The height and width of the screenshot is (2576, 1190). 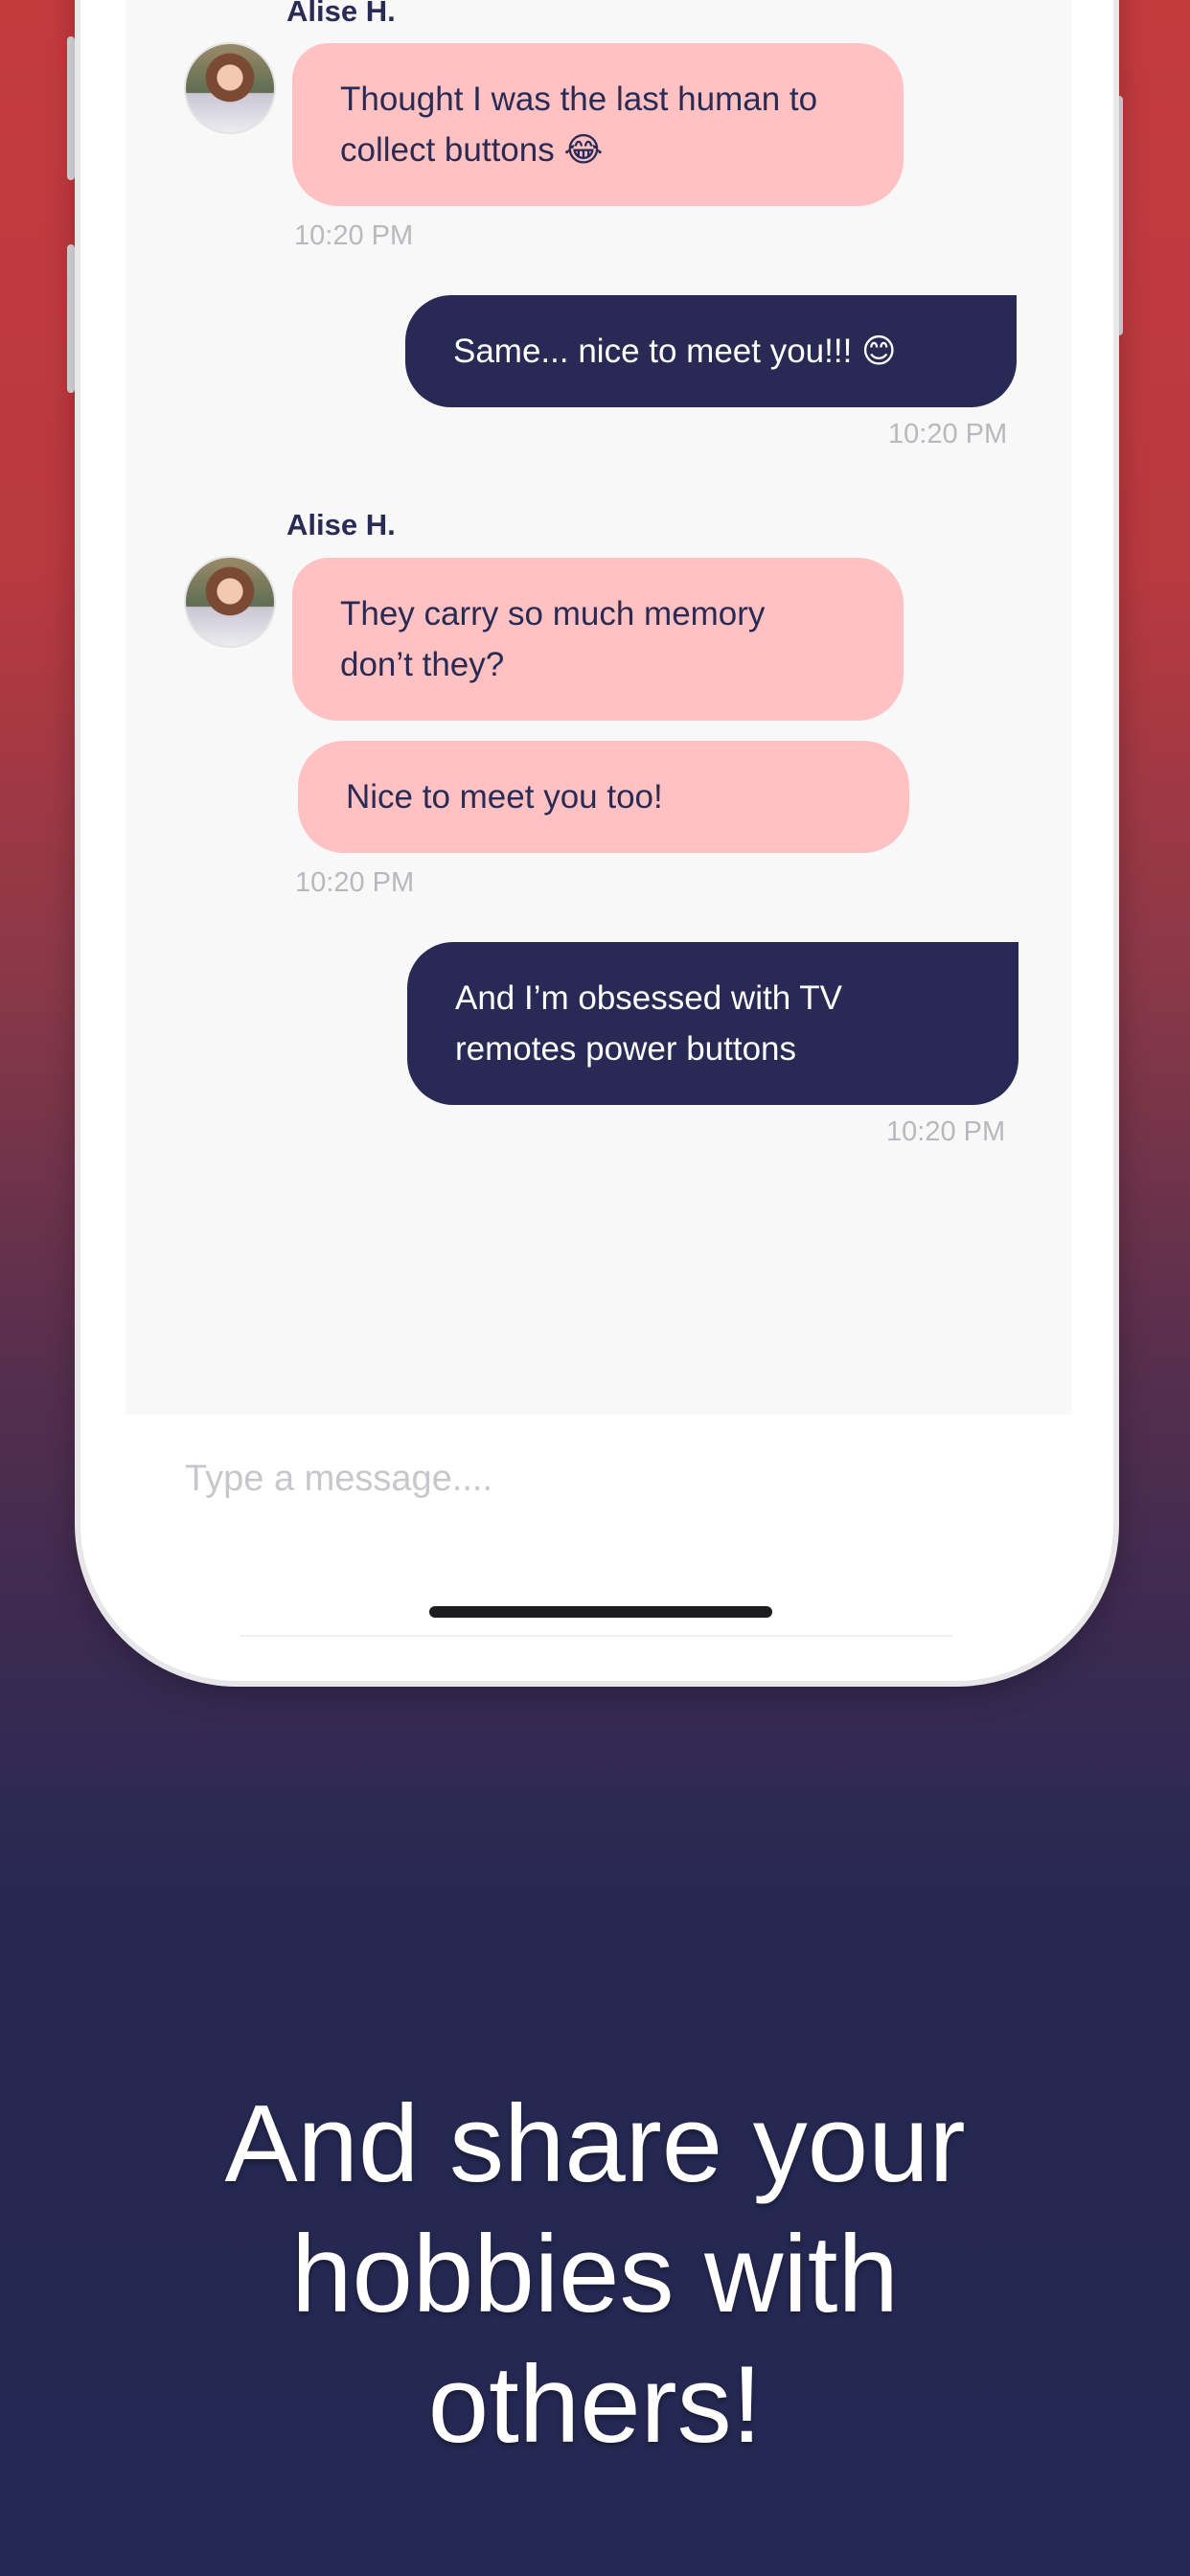 I want to click on incoming-message-bubble: They carry so much memory don’t they?, so click(x=598, y=639).